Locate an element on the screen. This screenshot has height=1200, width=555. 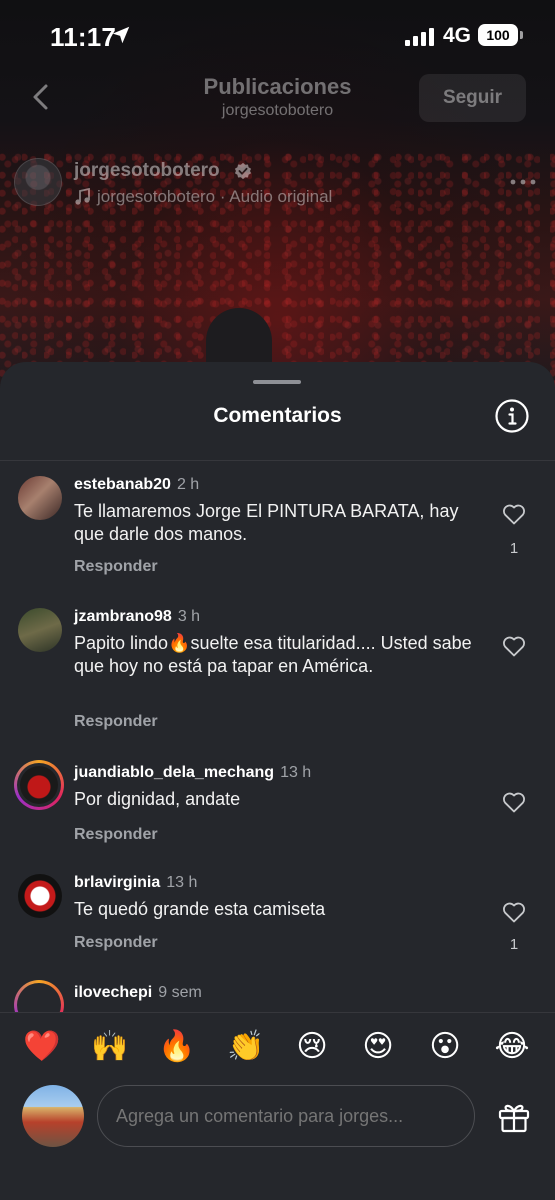
commenter-avatar-story-ring is located at coordinates (39, 785).